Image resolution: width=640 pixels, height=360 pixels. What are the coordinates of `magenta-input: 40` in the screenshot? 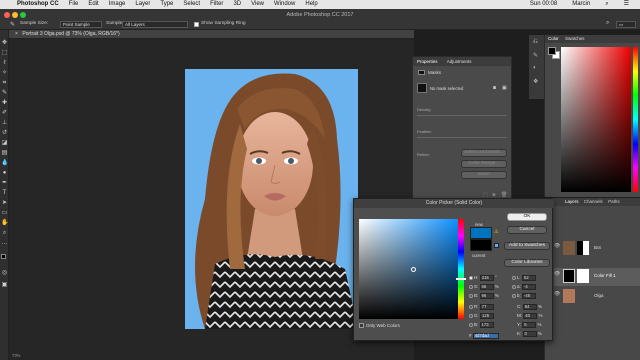 It's located at (530, 315).